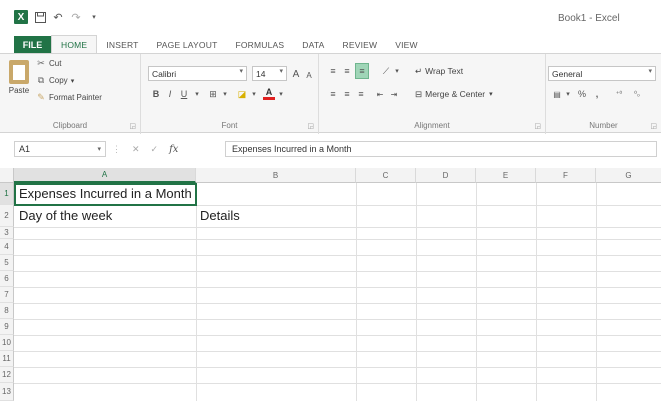 The height and width of the screenshot is (401, 661). What do you see at coordinates (313, 45) in the screenshot?
I see `tab-data: DATA` at bounding box center [313, 45].